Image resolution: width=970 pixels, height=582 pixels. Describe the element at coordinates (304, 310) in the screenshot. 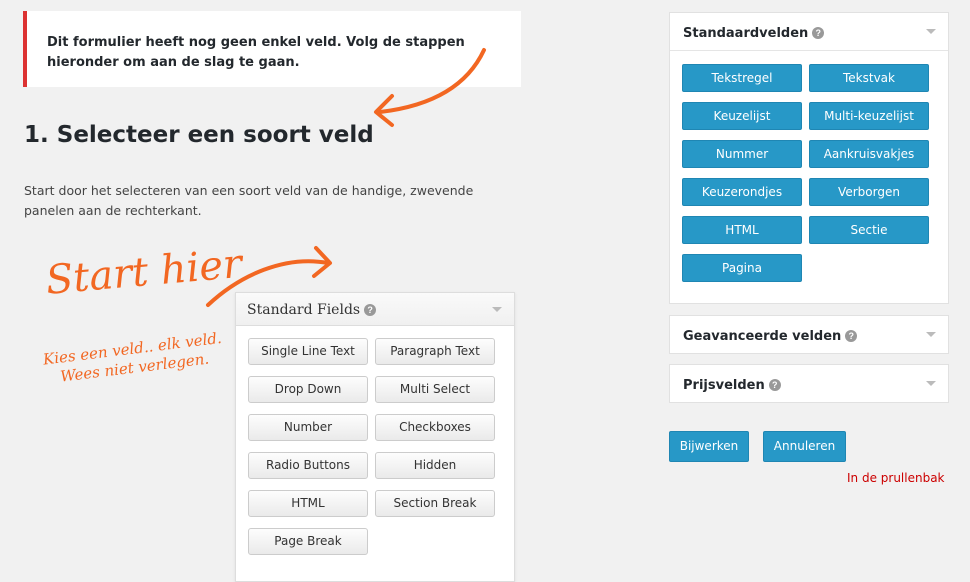

I see `example-panel-title: Standard Fields` at that location.